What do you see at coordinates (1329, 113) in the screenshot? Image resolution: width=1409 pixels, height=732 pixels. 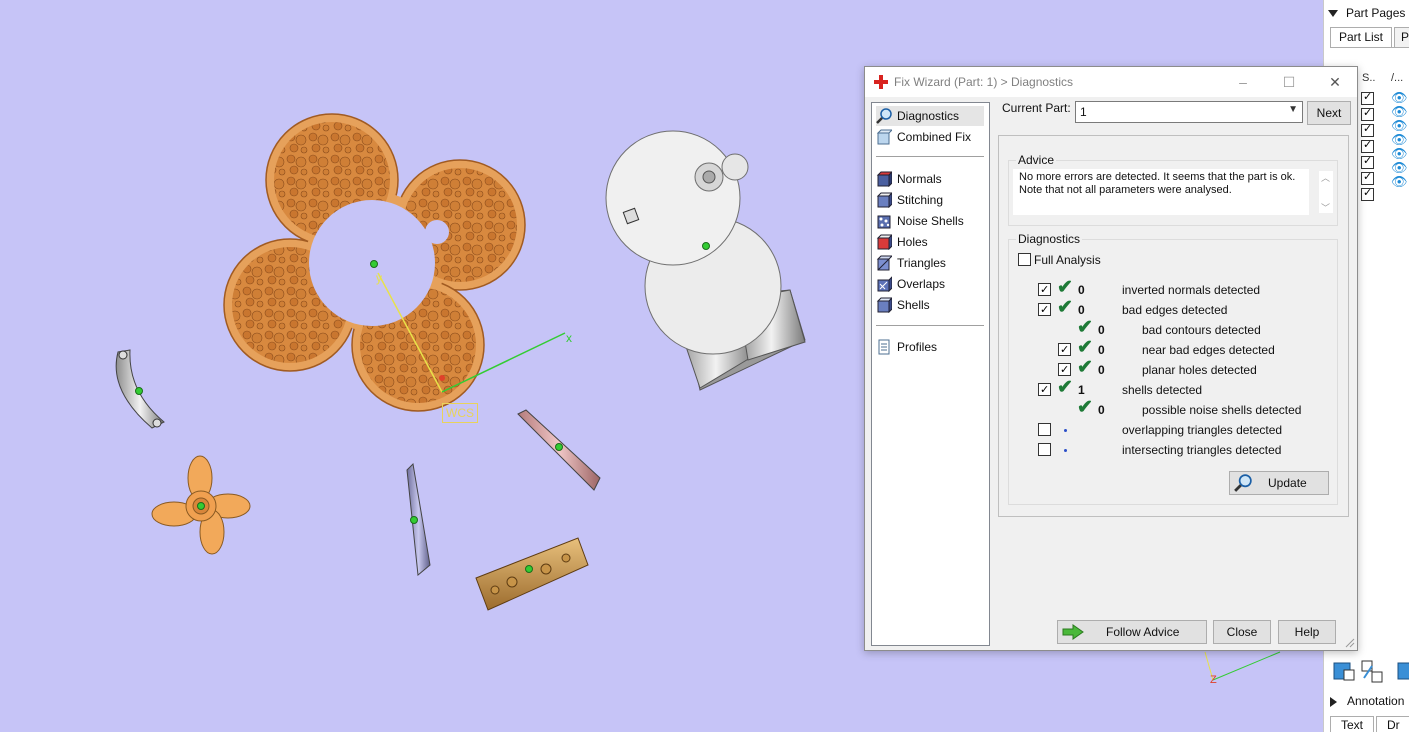 I see `next-button: Next` at bounding box center [1329, 113].